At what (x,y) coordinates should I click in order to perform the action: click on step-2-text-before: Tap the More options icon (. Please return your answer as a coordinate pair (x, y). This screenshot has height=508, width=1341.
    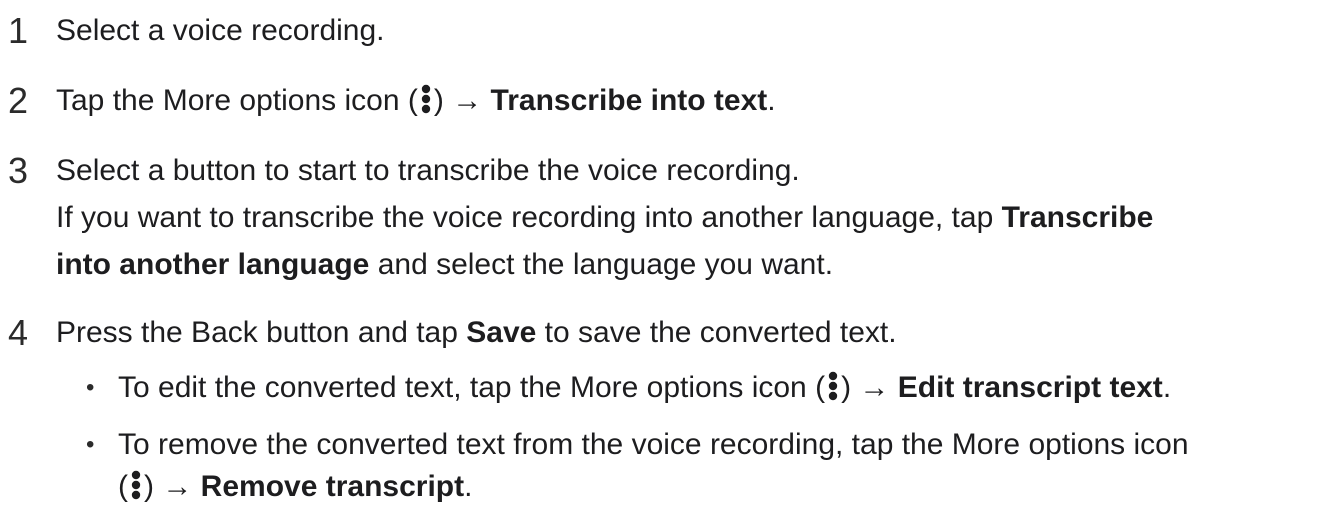
    Looking at the image, I should click on (237, 100).